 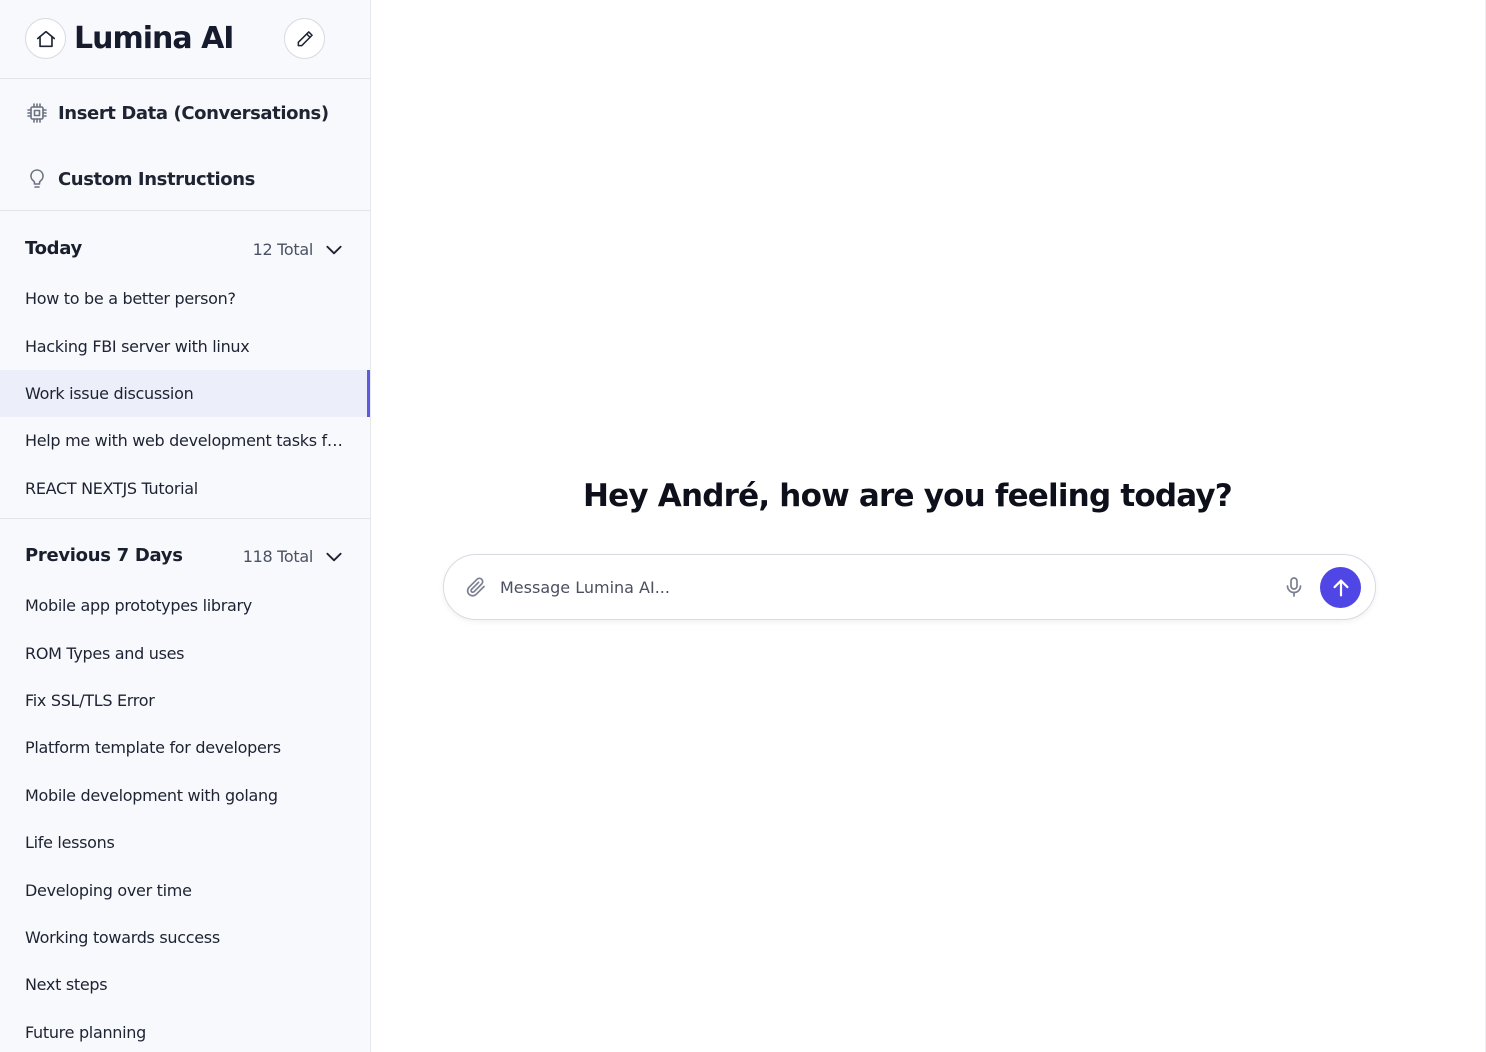 I want to click on conversation-title: How to be a better person?, so click(x=130, y=299).